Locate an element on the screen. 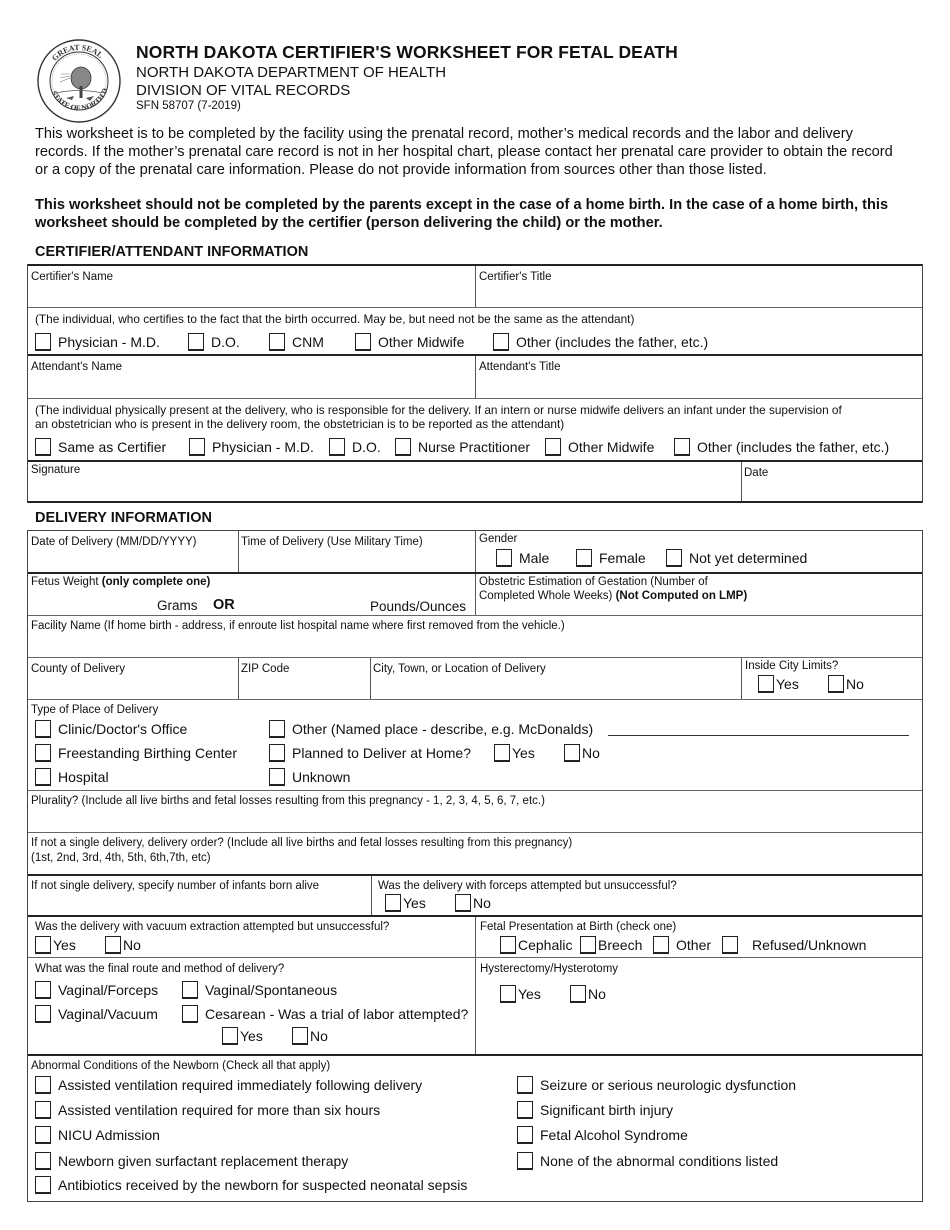  place-option-unknown: Unknown is located at coordinates (309, 777).